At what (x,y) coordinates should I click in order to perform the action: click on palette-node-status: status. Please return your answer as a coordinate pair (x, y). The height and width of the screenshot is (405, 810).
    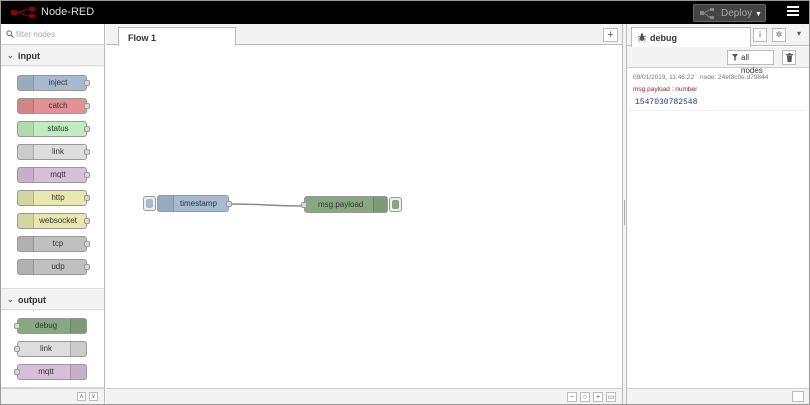
    Looking at the image, I should click on (53, 129).